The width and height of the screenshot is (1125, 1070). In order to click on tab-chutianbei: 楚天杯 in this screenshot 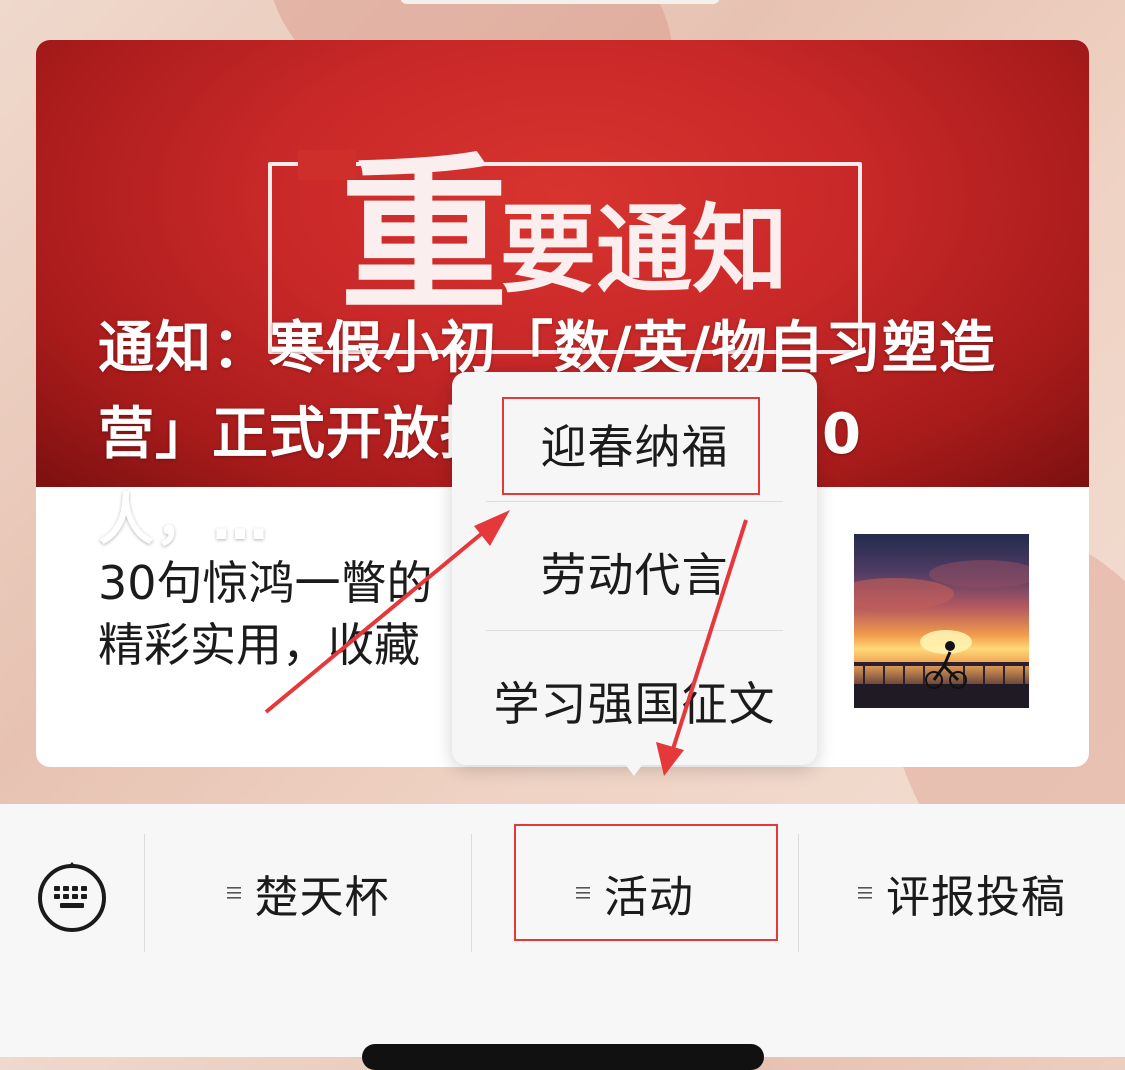, I will do `click(308, 893)`.